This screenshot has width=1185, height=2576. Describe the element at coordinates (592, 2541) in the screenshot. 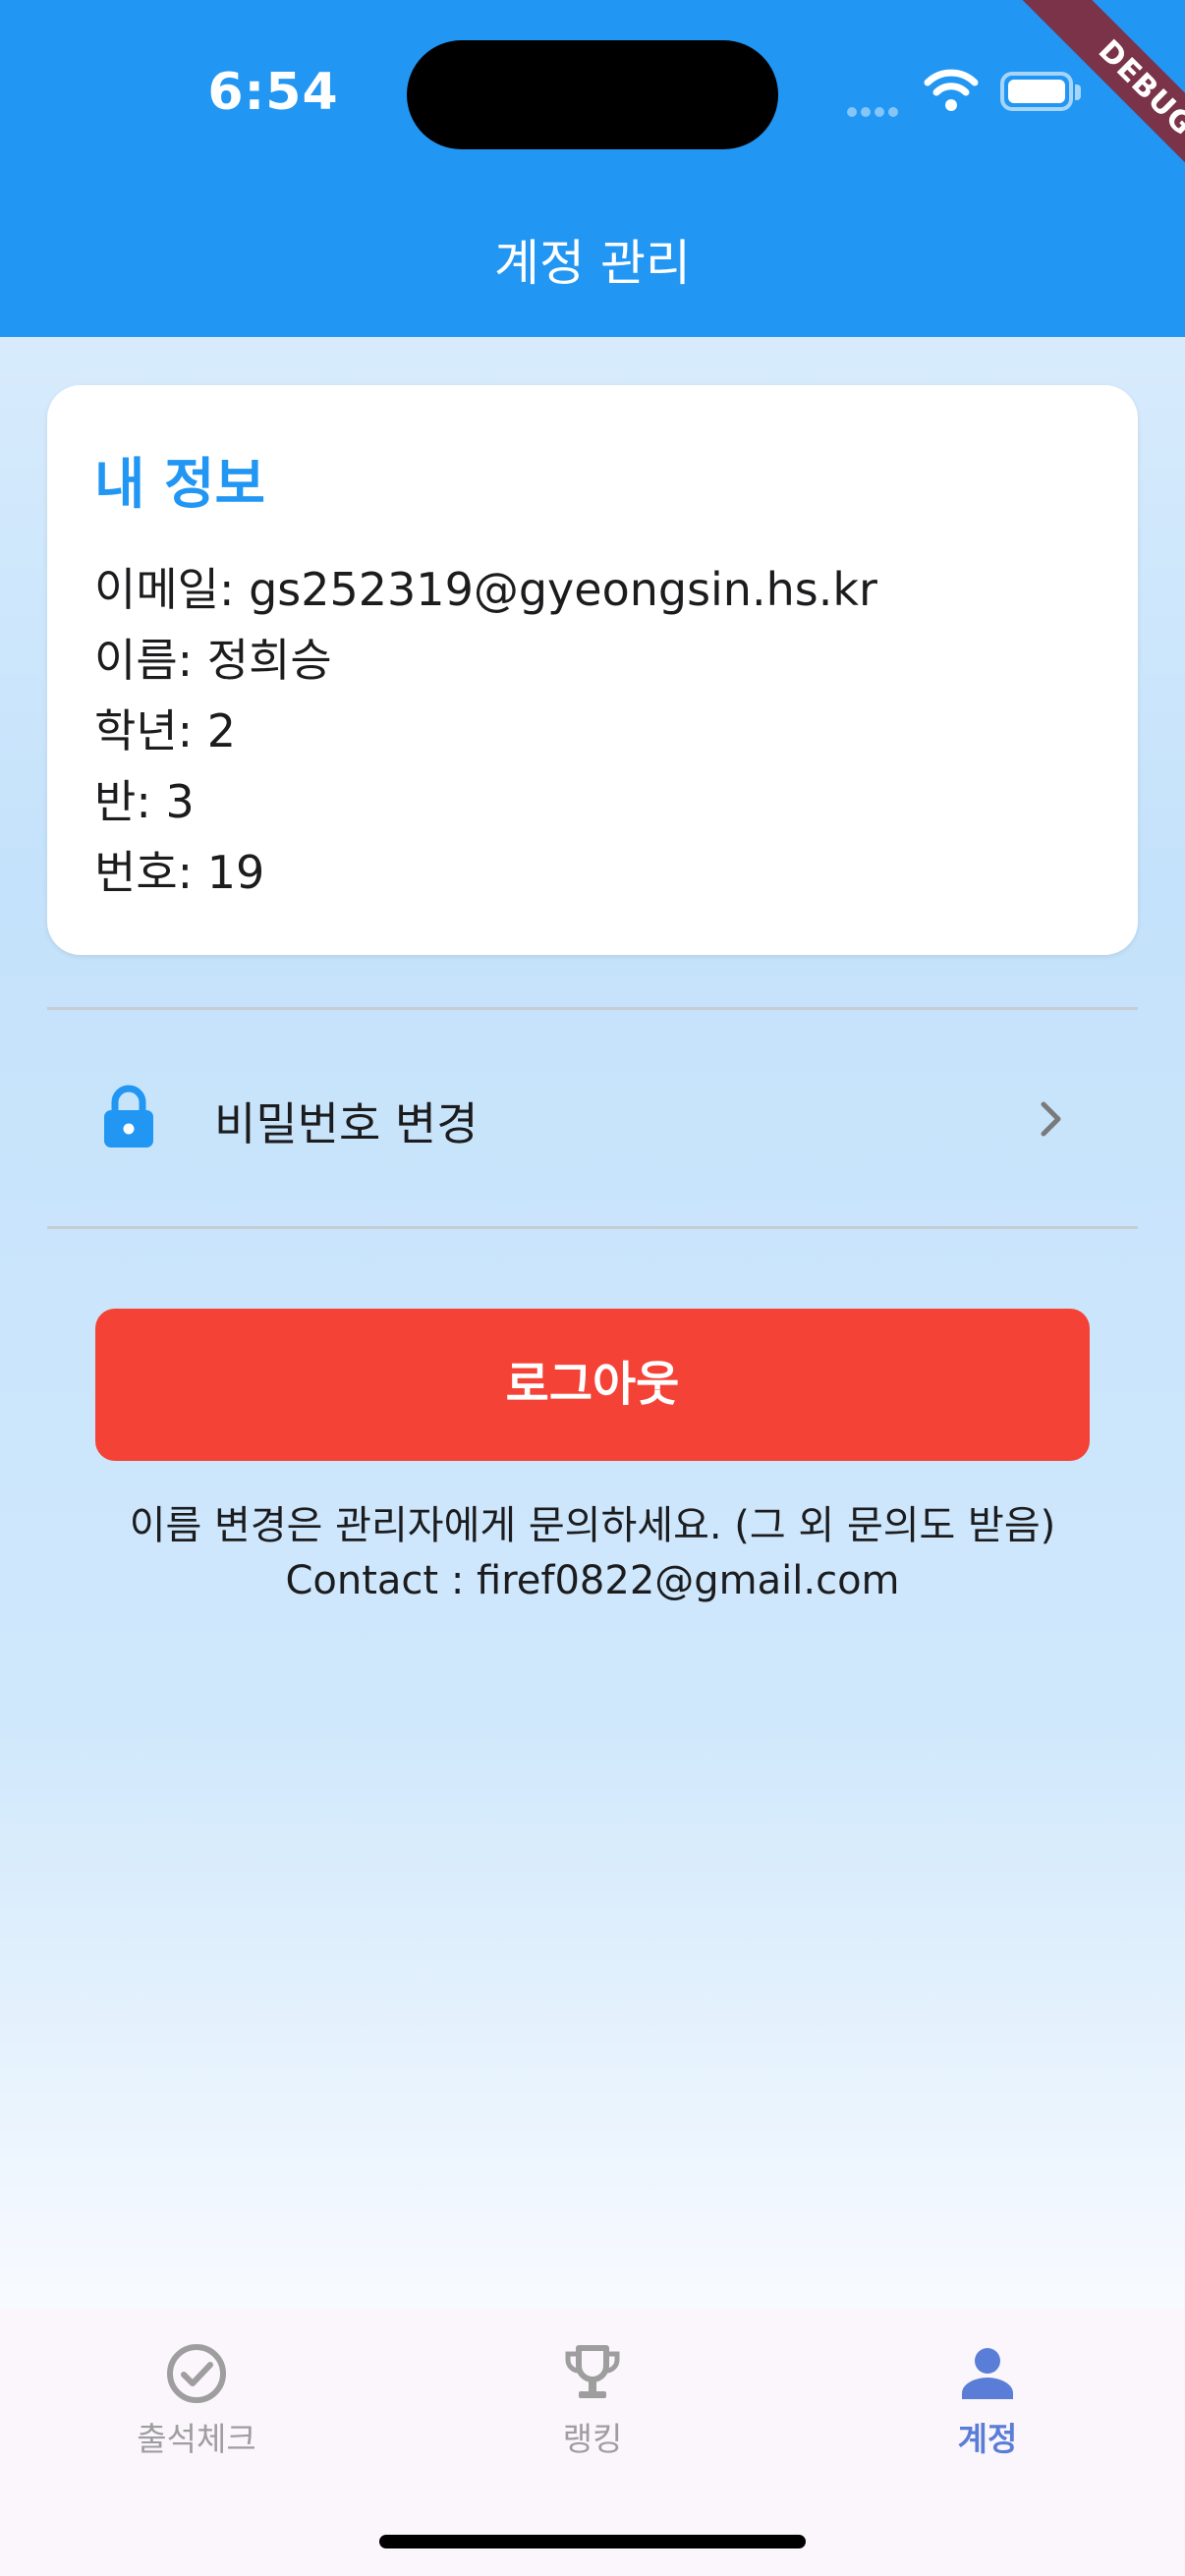

I see `home-indicator` at that location.